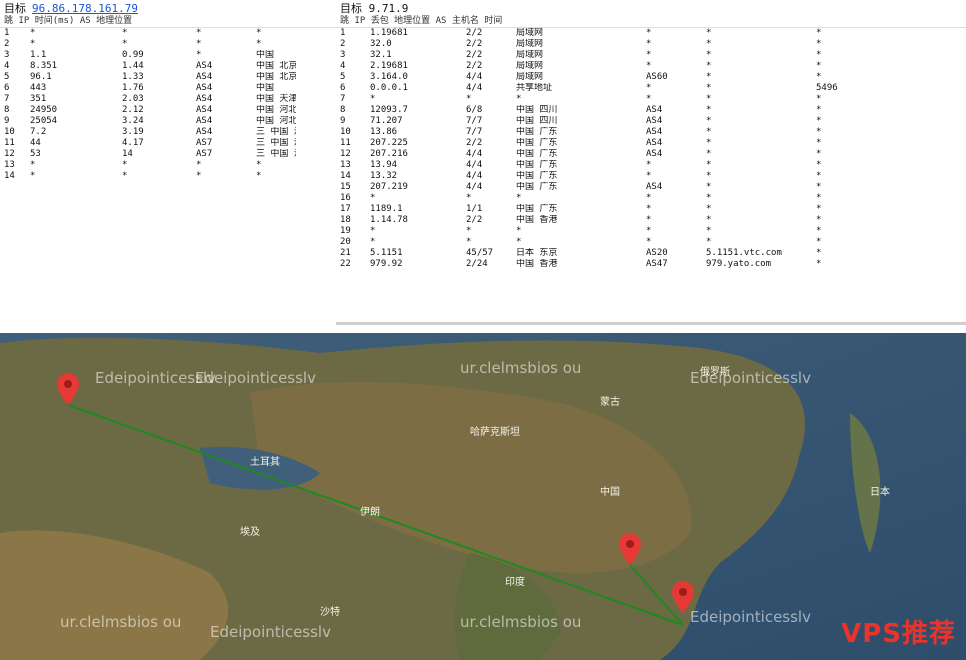 This screenshot has height=660, width=966. What do you see at coordinates (276, 99) in the screenshot?
I see `table-cell: 中国 天津` at bounding box center [276, 99].